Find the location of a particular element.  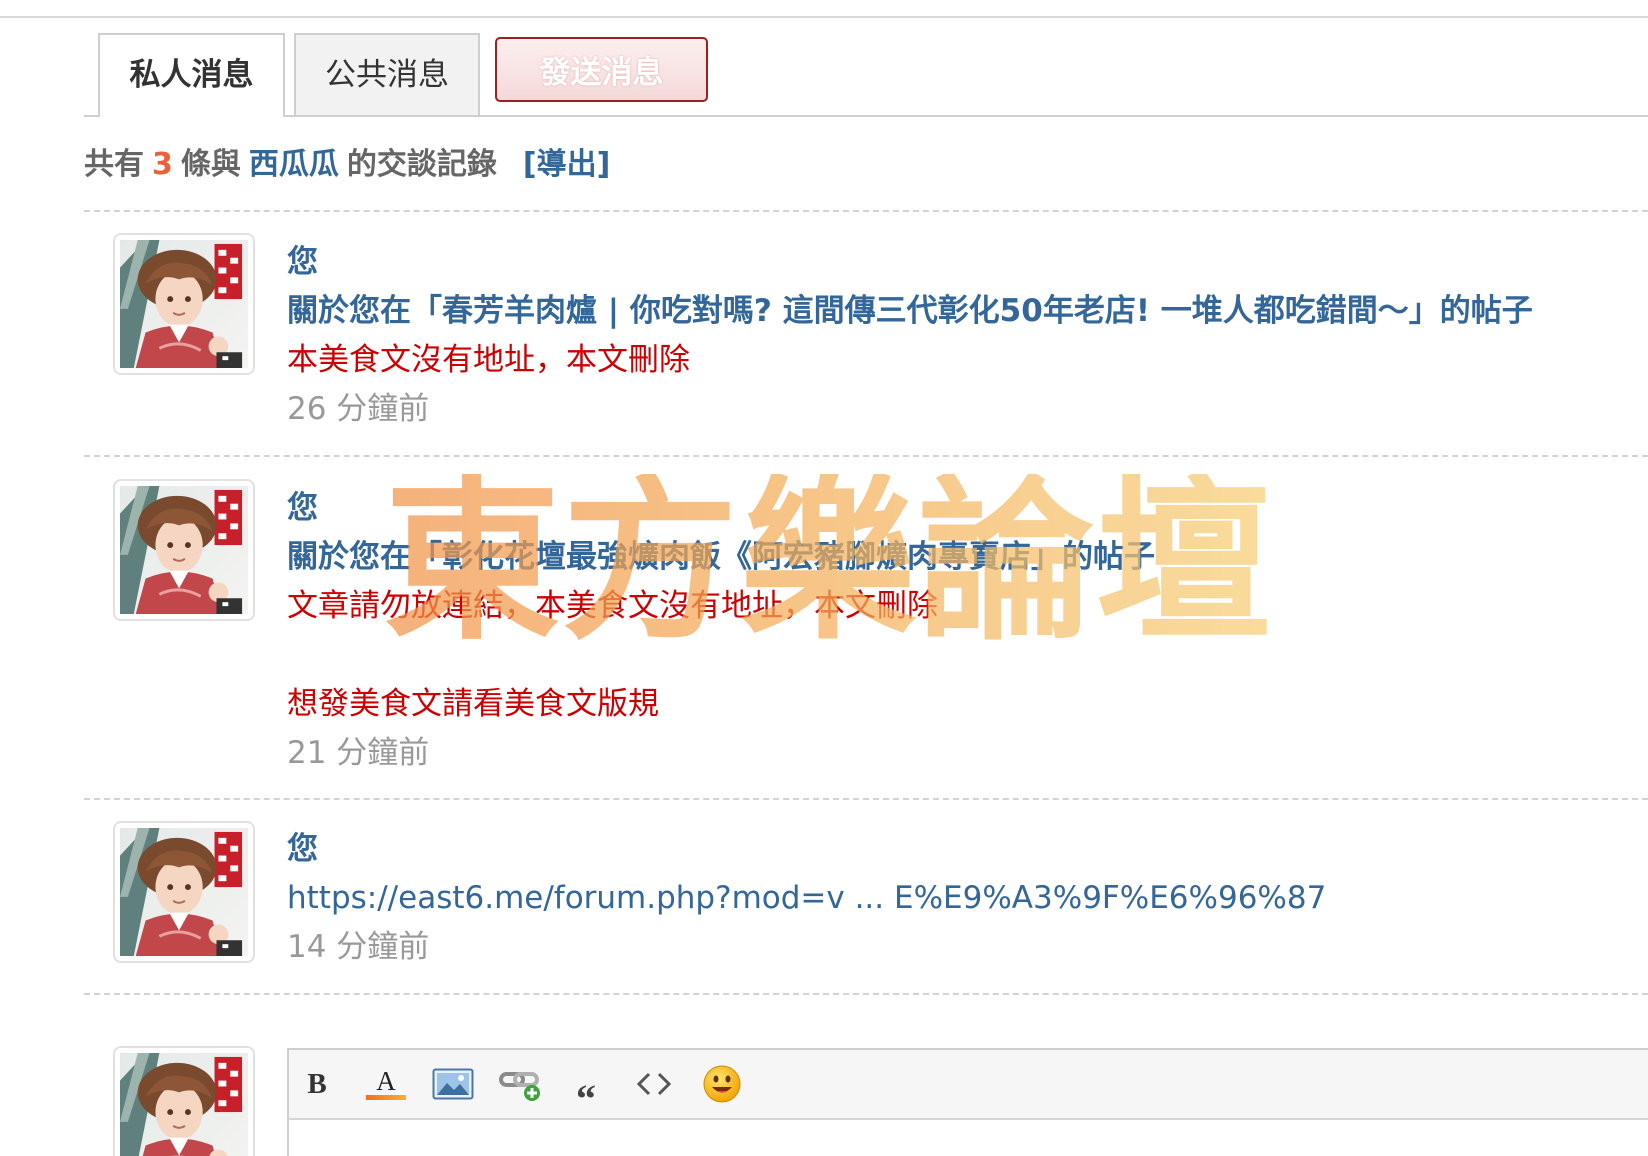

code-icon is located at coordinates (654, 1084).